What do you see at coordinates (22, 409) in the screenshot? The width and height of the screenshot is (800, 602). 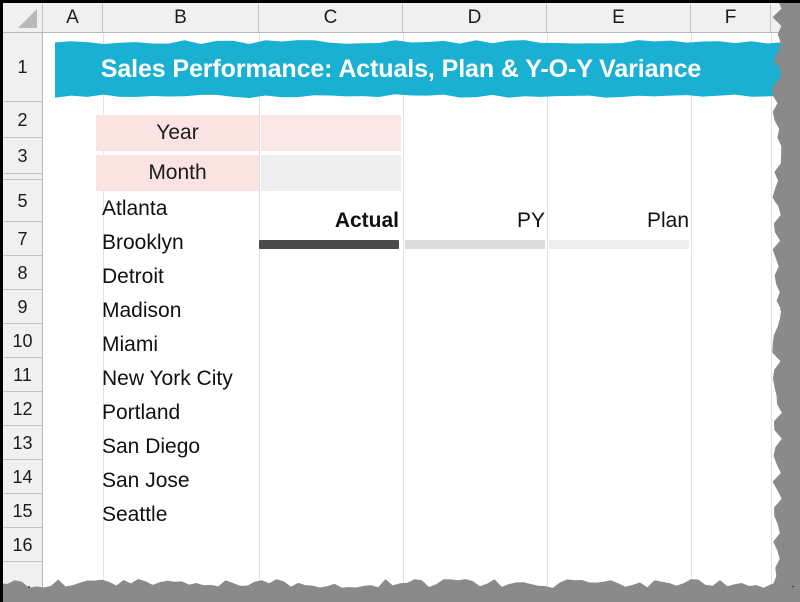 I see `row-header-12: 12` at bounding box center [22, 409].